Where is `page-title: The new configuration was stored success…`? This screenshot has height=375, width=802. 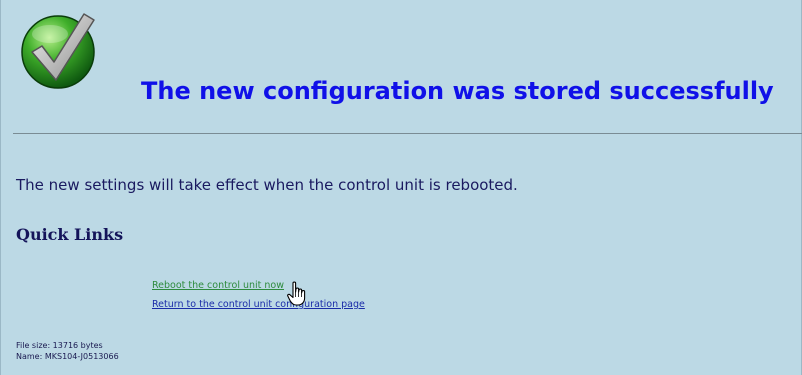
page-title: The new configuration was stored success… is located at coordinates (457, 91).